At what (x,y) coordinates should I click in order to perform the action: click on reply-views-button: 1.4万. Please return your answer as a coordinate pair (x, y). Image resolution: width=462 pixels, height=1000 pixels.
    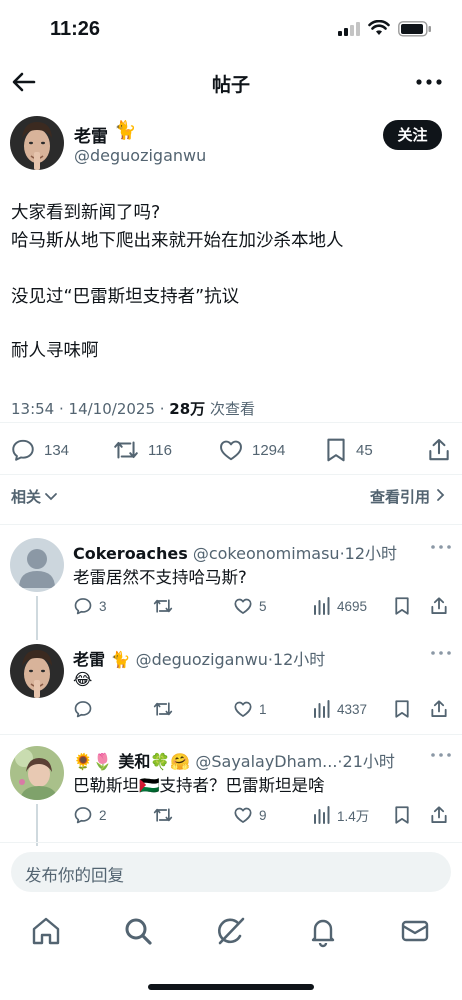
    Looking at the image, I should click on (341, 815).